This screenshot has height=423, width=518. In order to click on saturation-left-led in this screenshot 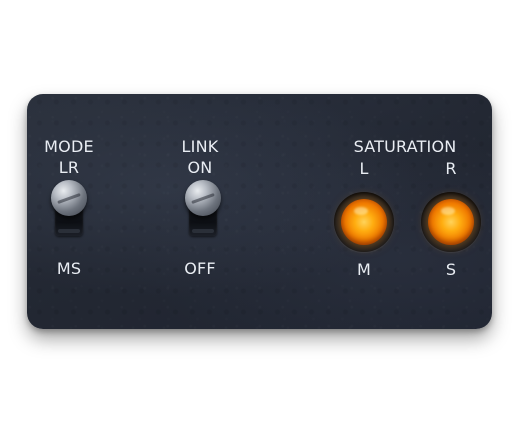, I will do `click(364, 222)`.